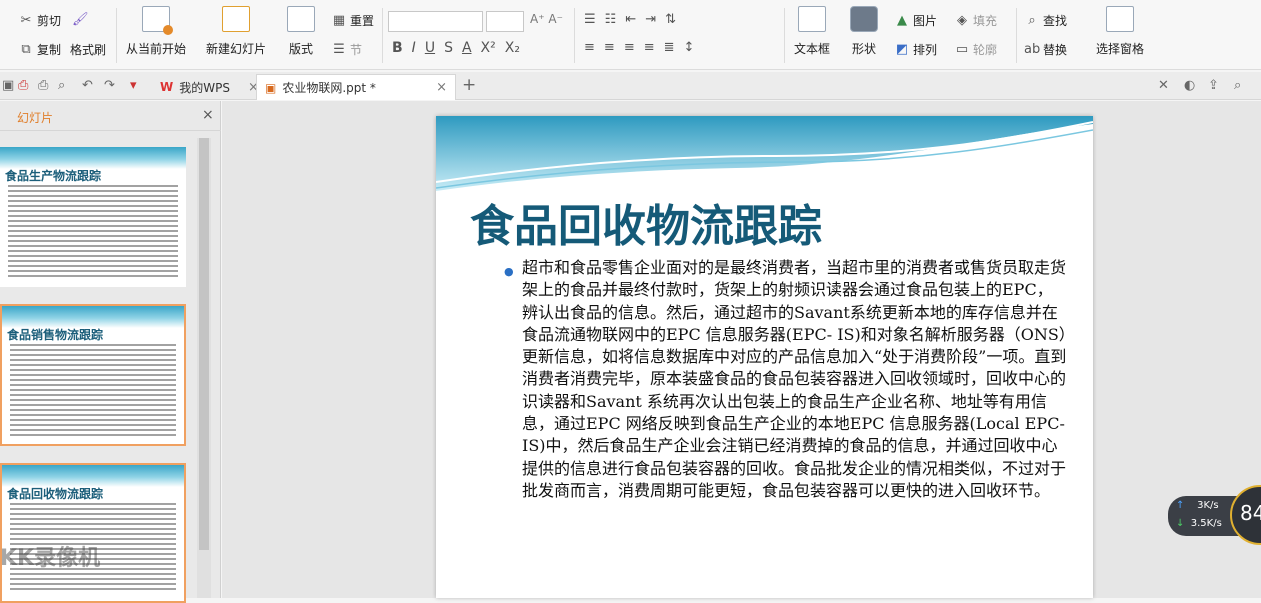  Describe the element at coordinates (26, 49) in the screenshot. I see `copy-icon: ⧉` at that location.